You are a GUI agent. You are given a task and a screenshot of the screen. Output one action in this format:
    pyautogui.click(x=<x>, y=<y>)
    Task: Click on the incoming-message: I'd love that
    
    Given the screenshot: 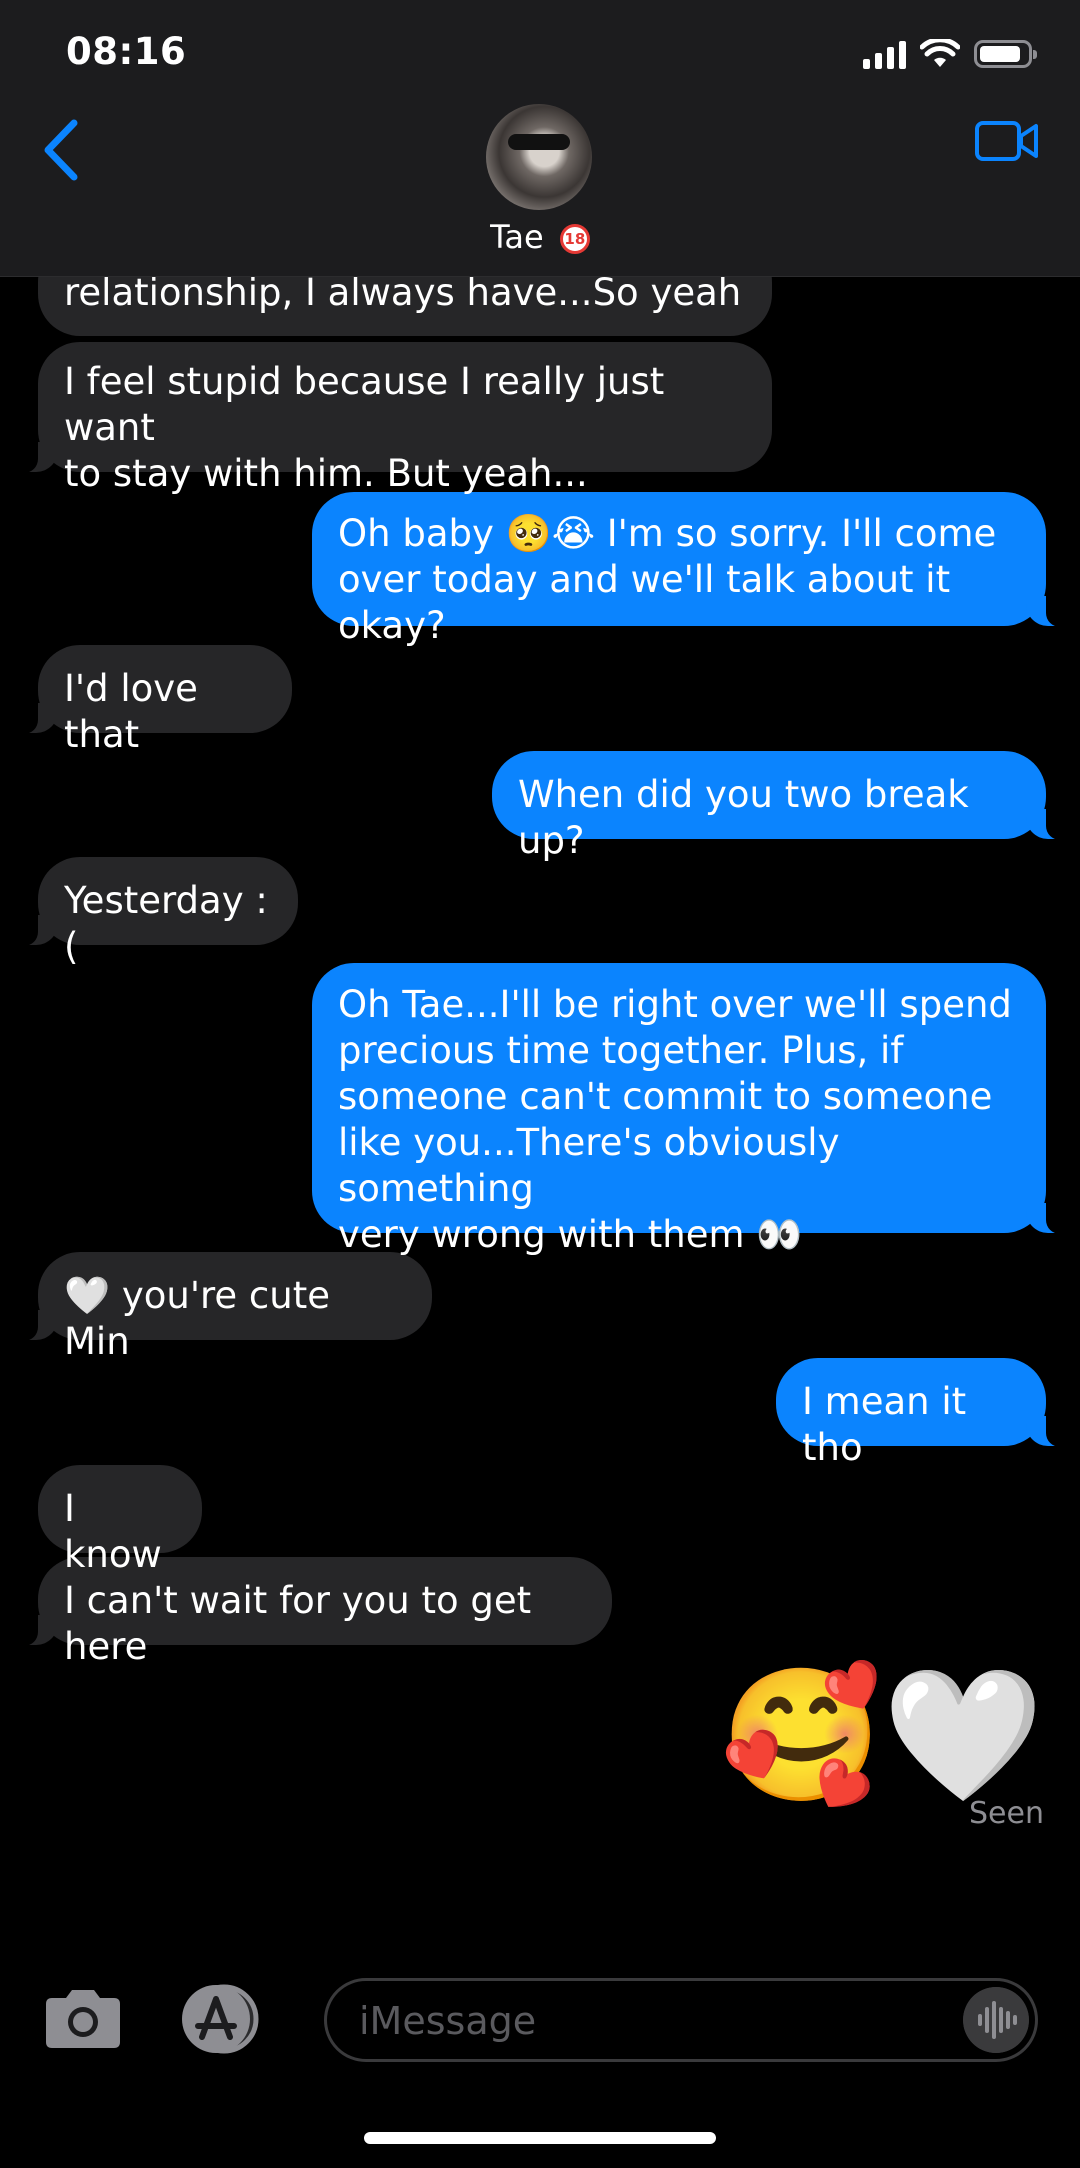 What is the action you would take?
    pyautogui.click(x=154, y=700)
    